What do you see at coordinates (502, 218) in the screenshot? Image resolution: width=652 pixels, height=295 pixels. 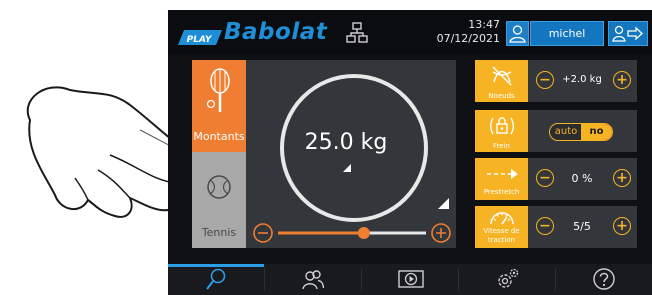 I see `speedometer-icon` at bounding box center [502, 218].